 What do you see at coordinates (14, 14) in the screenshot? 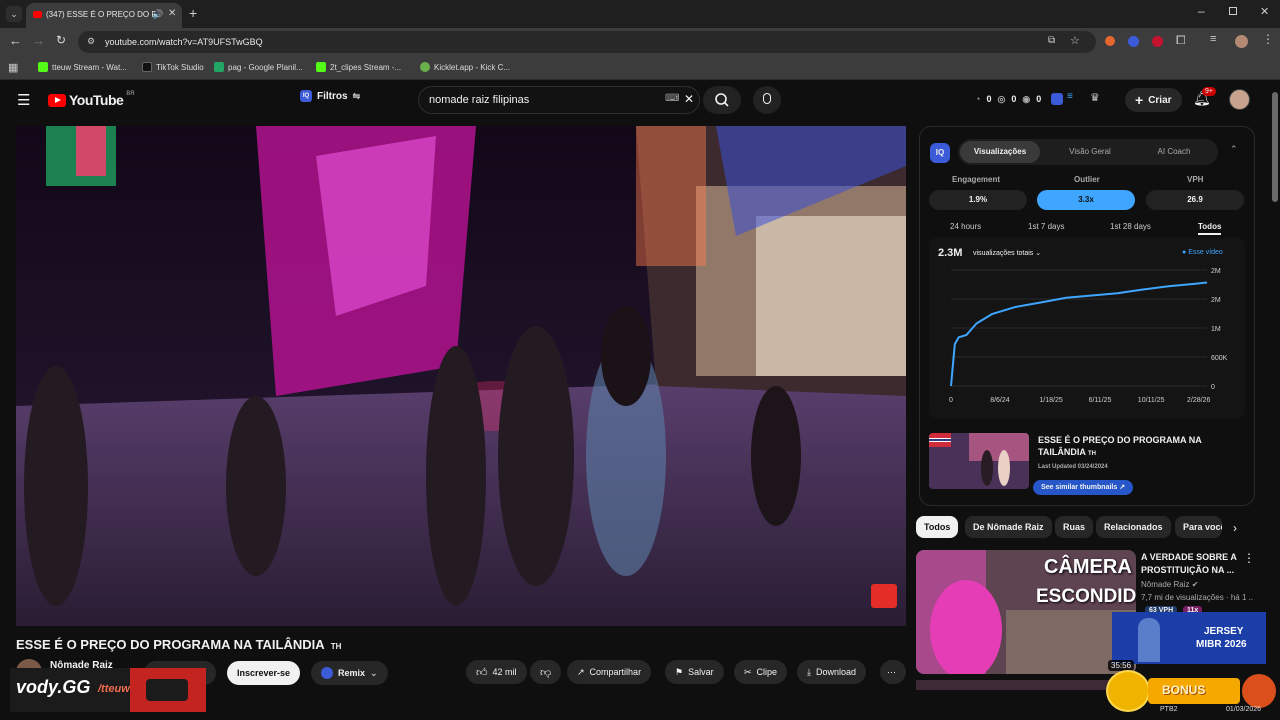
I see `tab-list-icon: ⌄` at bounding box center [14, 14].